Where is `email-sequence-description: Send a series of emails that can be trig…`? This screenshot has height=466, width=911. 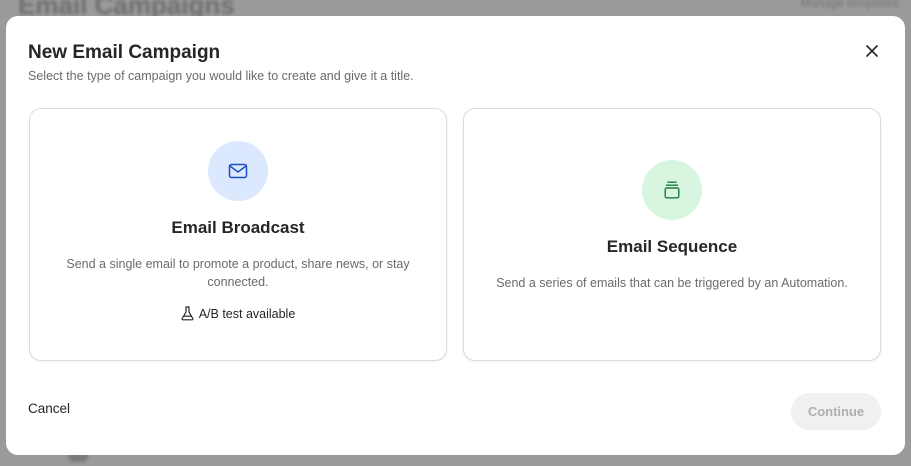
email-sequence-description: Send a series of emails that can be trig… is located at coordinates (672, 283).